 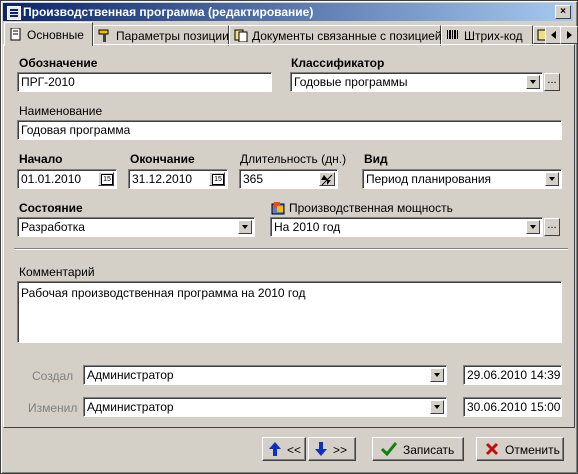 I want to click on created-date-field: 29.06.2010 14:39, so click(x=512, y=375).